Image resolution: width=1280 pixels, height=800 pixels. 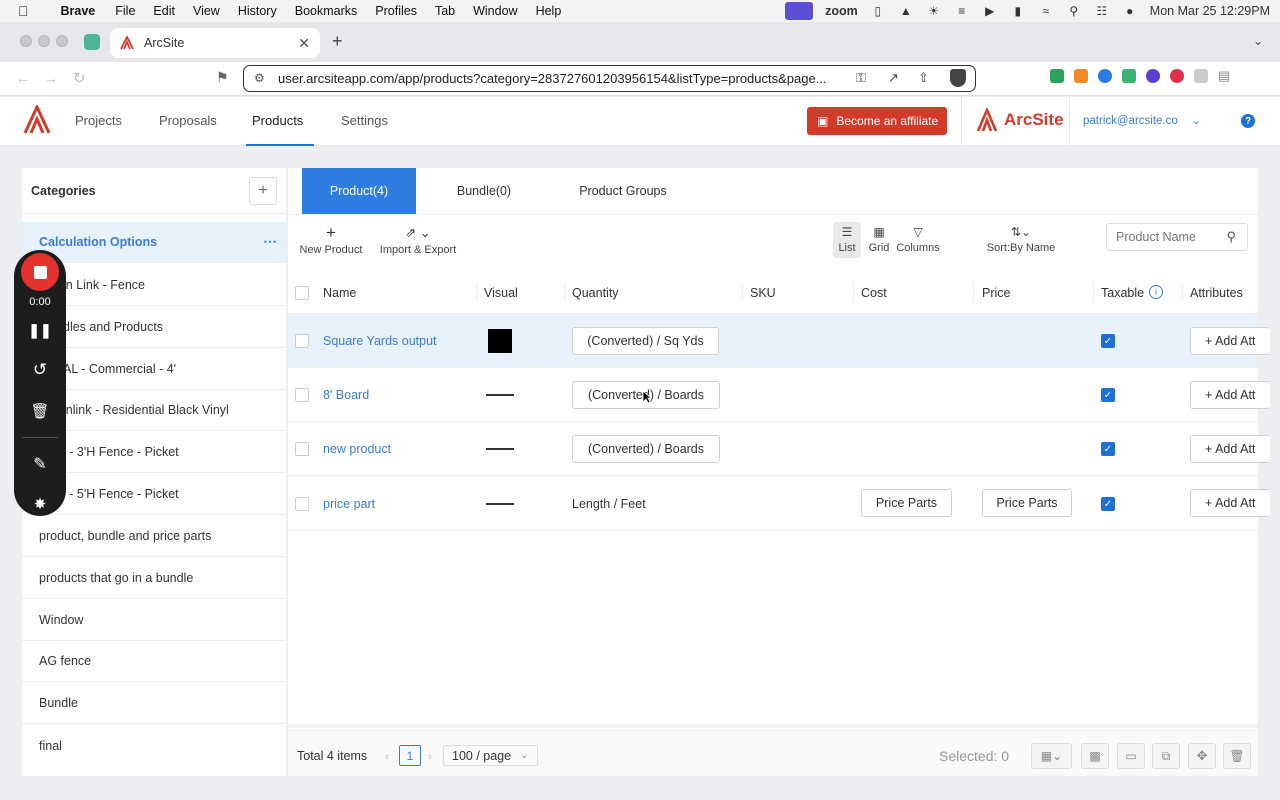 What do you see at coordinates (923, 78) in the screenshot?
I see `share-icon: ⇧` at bounding box center [923, 78].